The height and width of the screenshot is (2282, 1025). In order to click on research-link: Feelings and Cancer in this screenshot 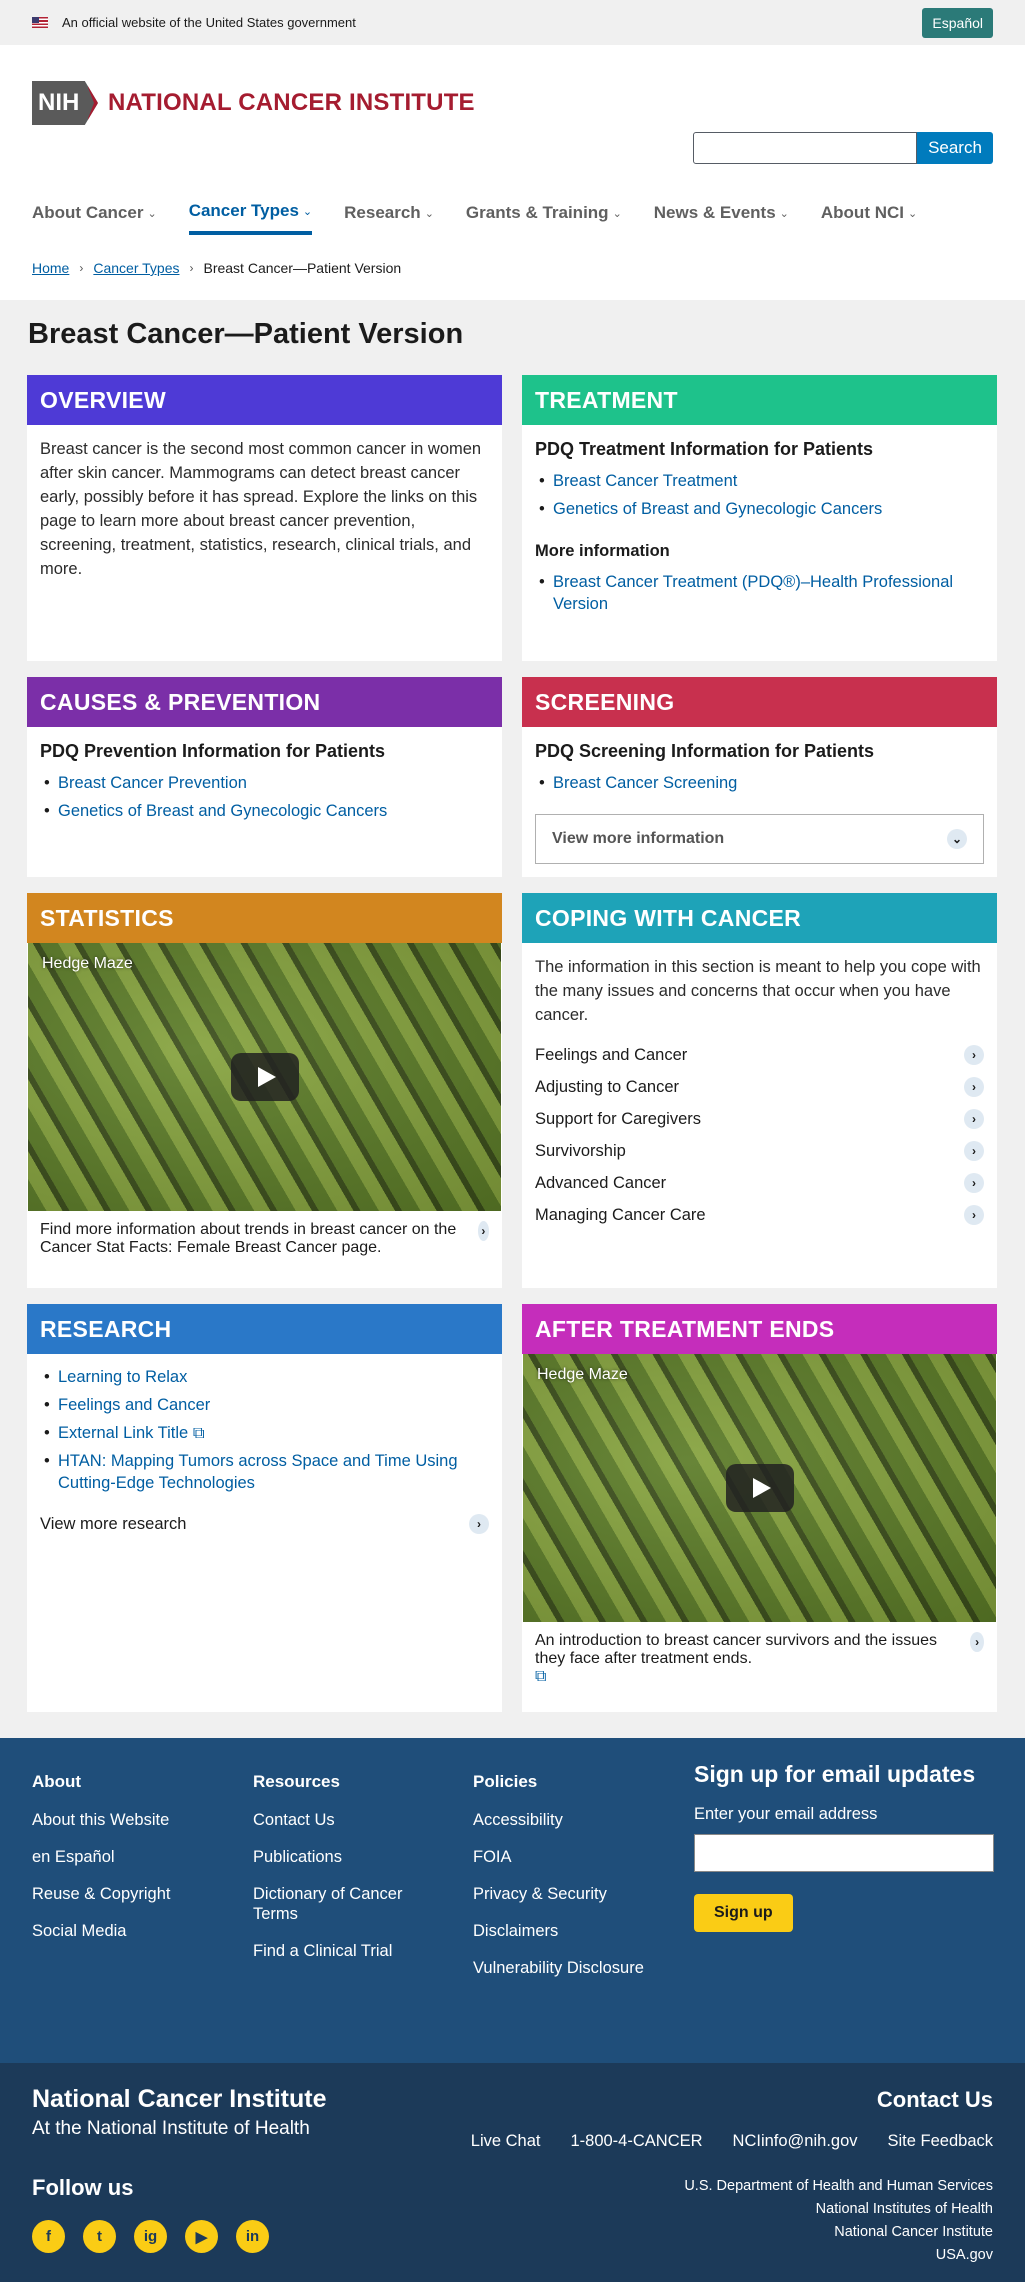, I will do `click(264, 1405)`.